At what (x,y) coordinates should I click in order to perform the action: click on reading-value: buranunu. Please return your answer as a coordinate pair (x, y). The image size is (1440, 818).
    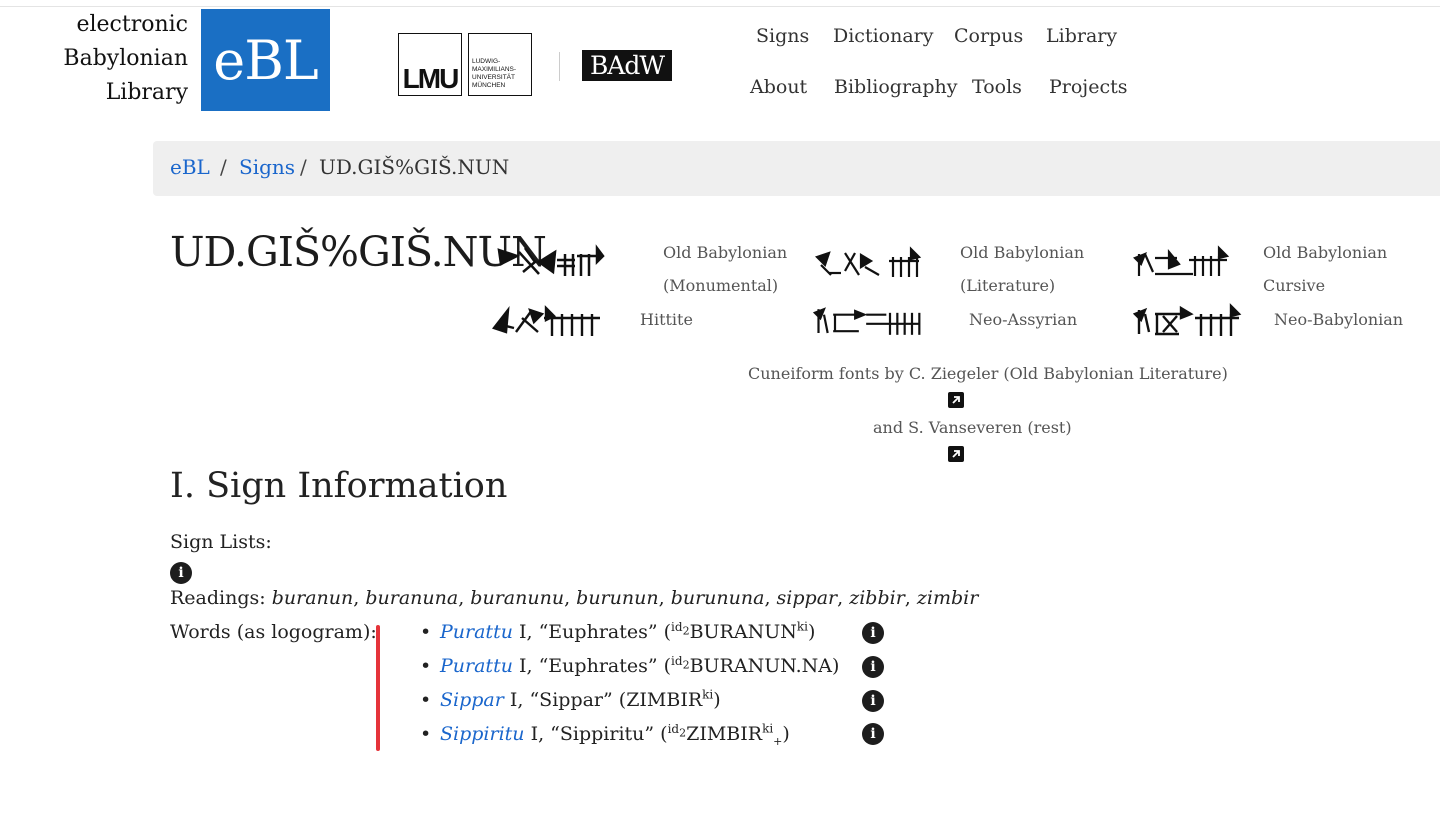
    Looking at the image, I should click on (517, 598).